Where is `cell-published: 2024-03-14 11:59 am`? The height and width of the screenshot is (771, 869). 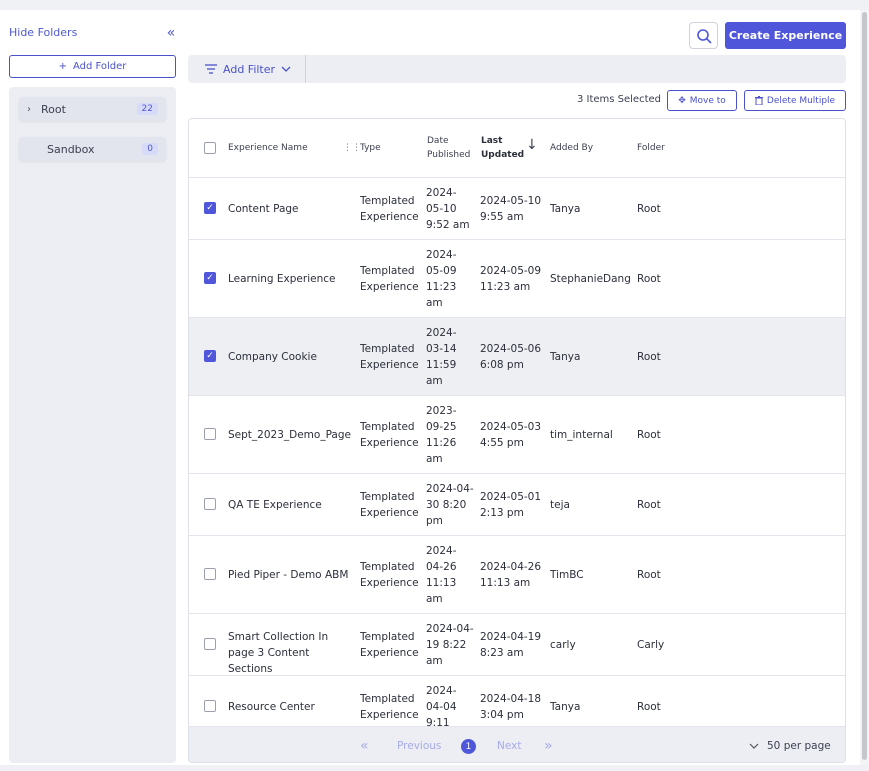
cell-published: 2024-03-14 11:59 am is located at coordinates (441, 357).